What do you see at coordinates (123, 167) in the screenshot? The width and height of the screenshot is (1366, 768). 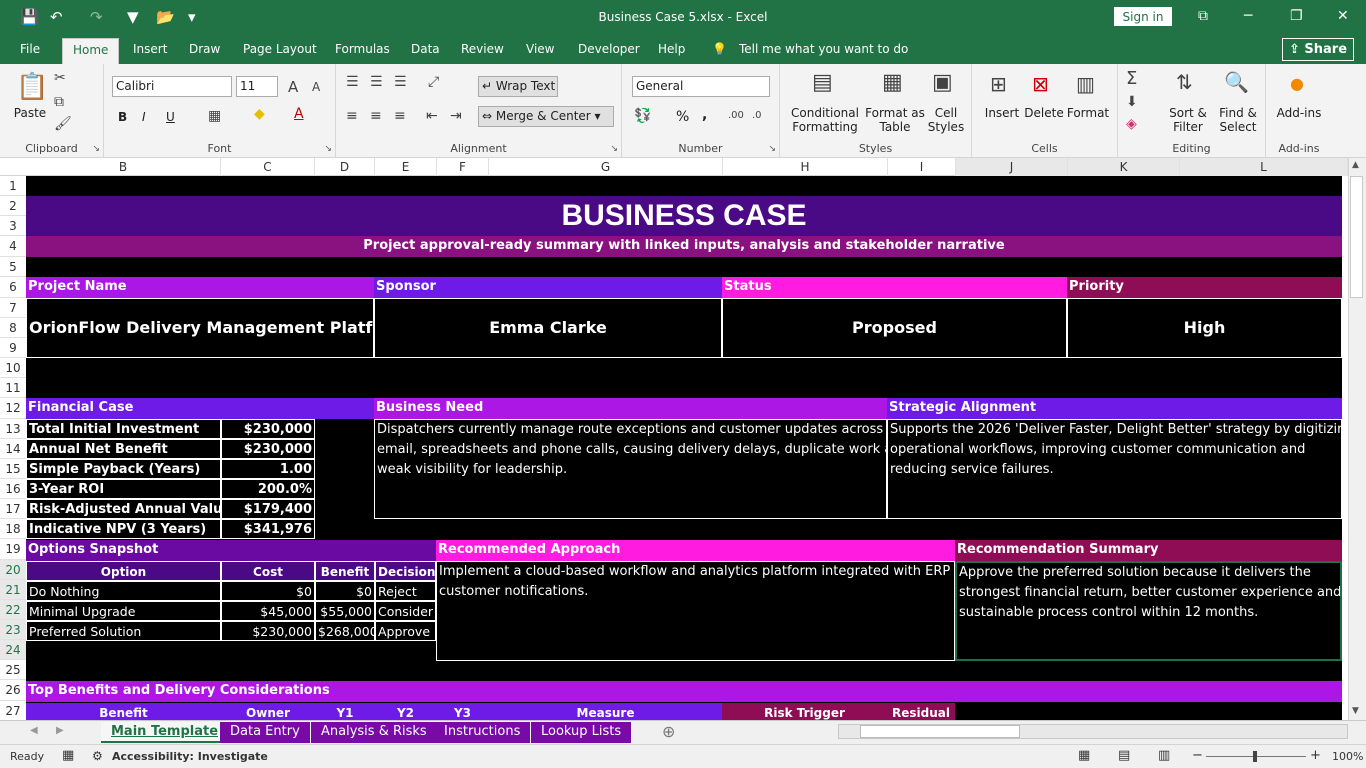 I see `column-header: B` at bounding box center [123, 167].